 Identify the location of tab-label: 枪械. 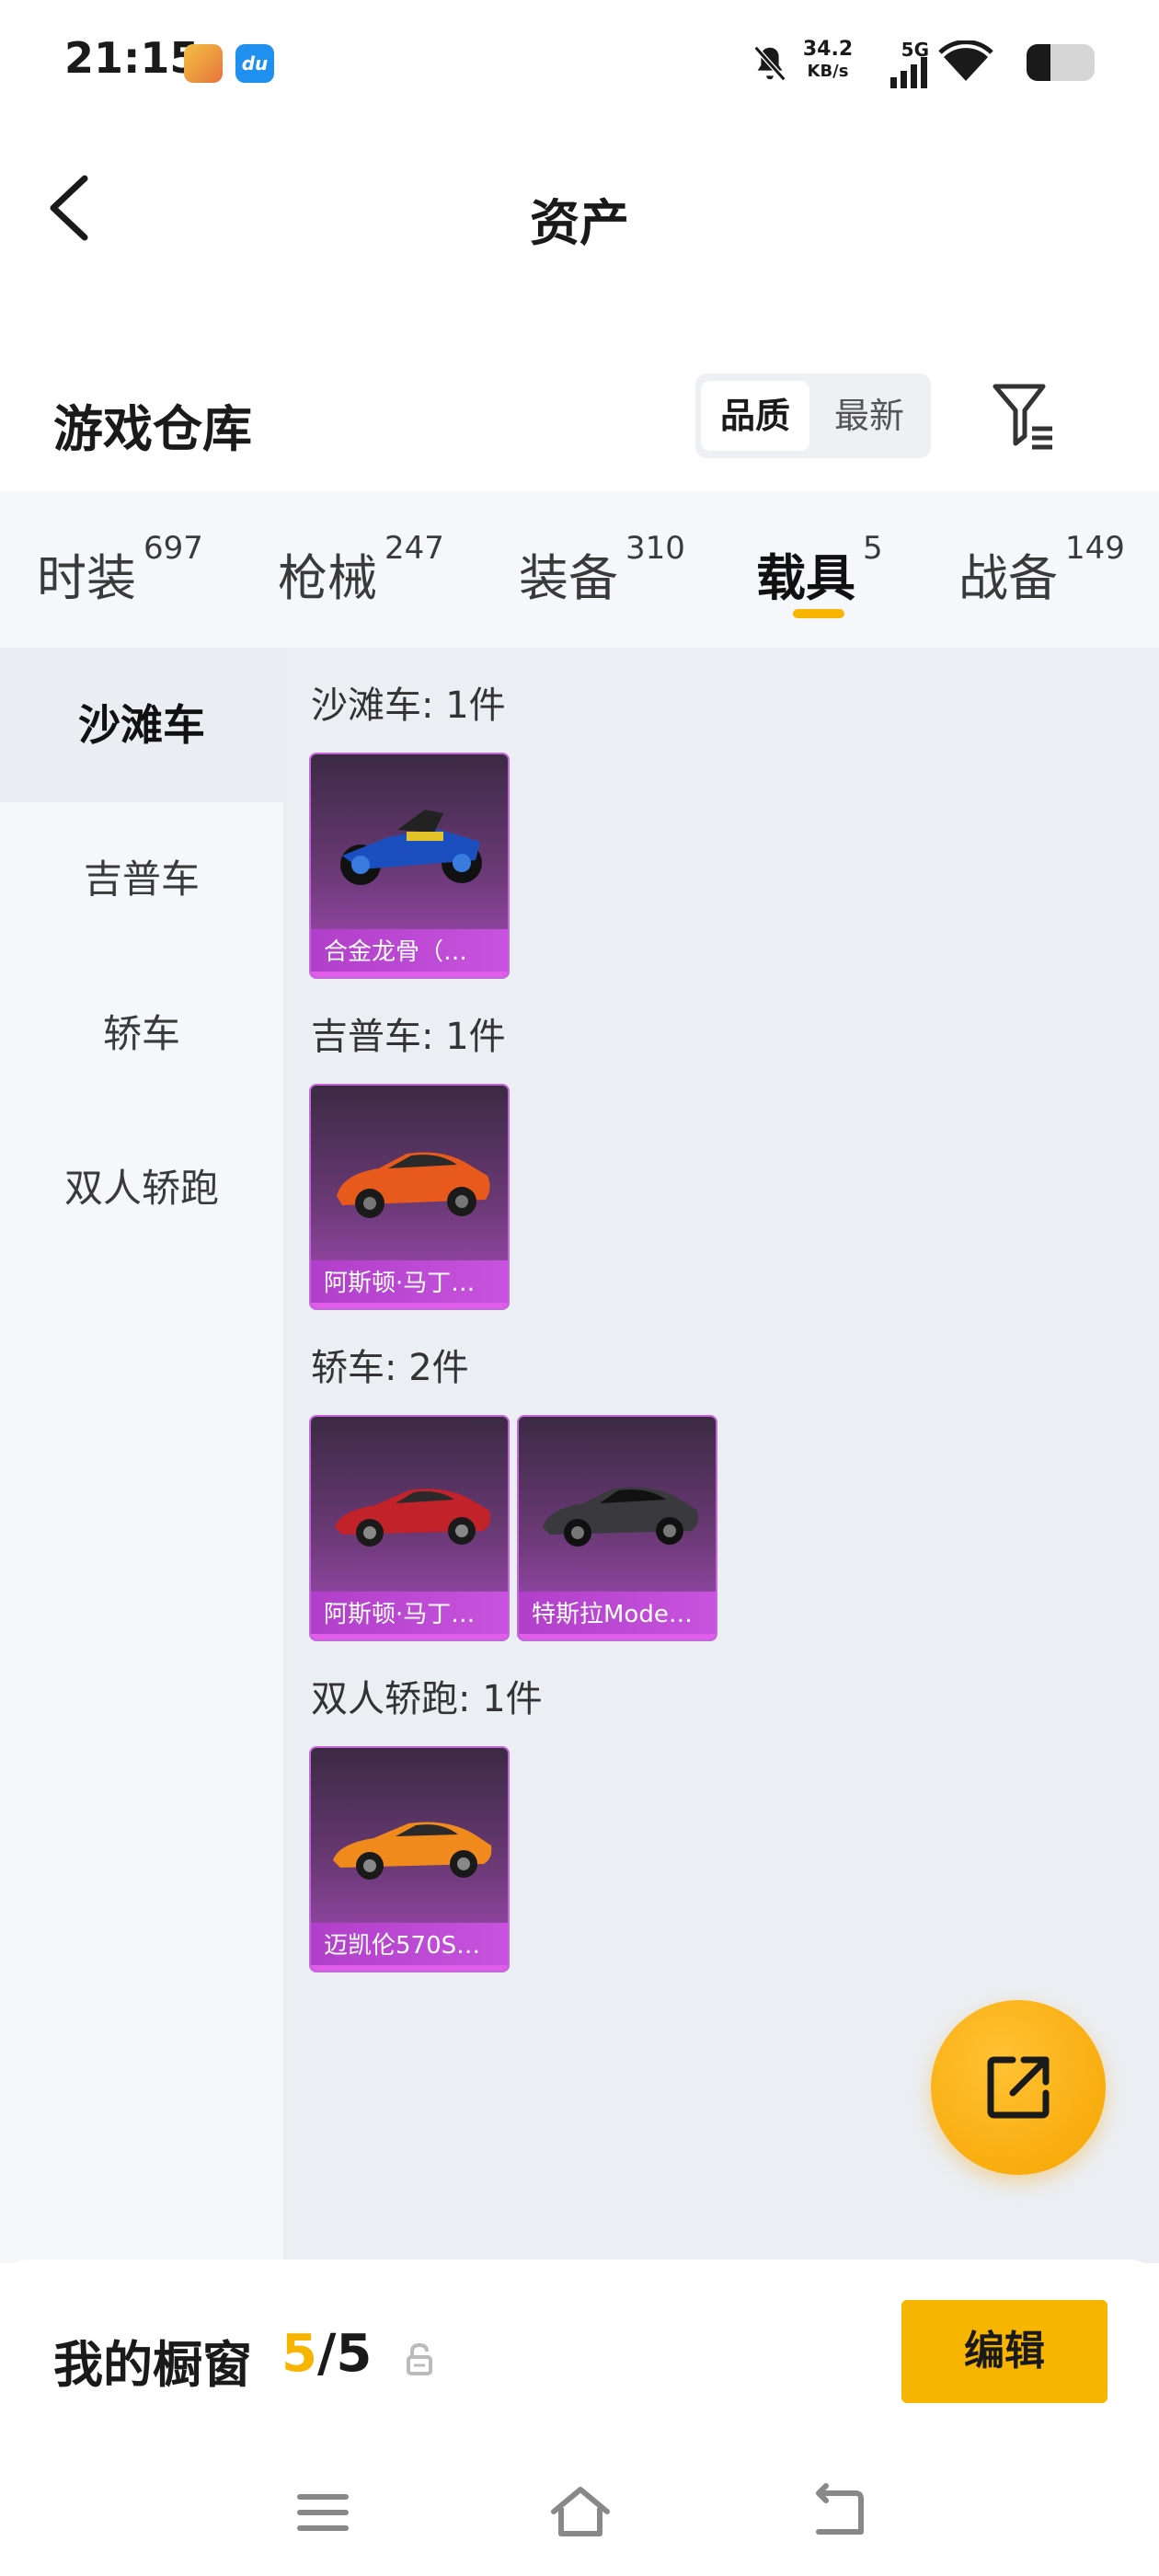
(327, 578).